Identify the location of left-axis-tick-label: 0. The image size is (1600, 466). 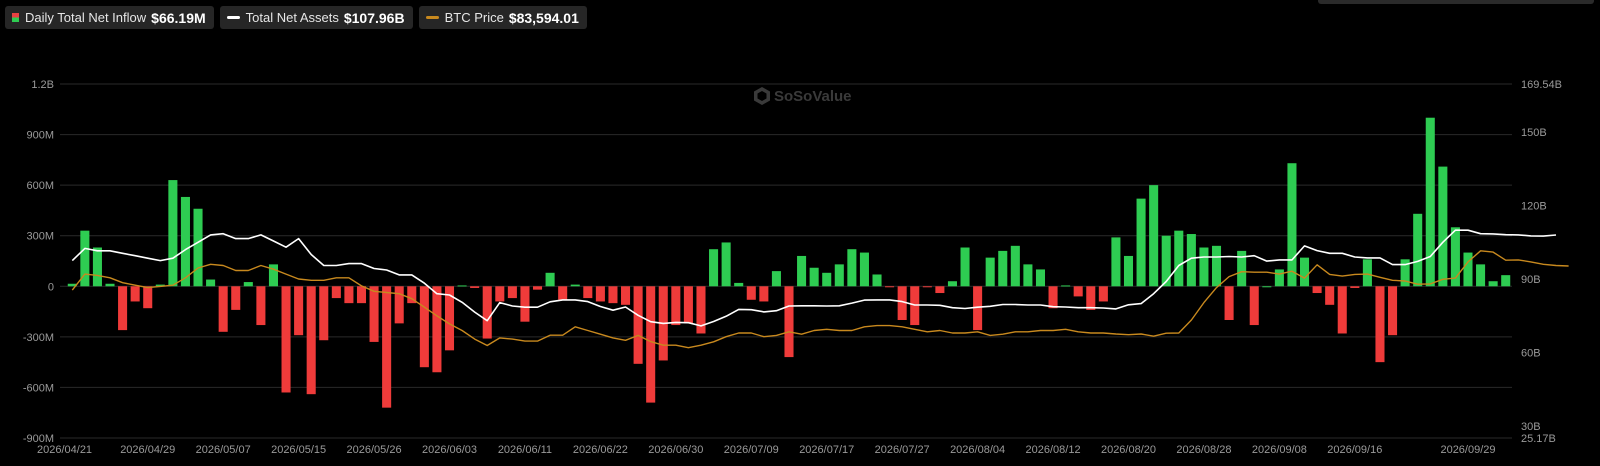
(51, 287).